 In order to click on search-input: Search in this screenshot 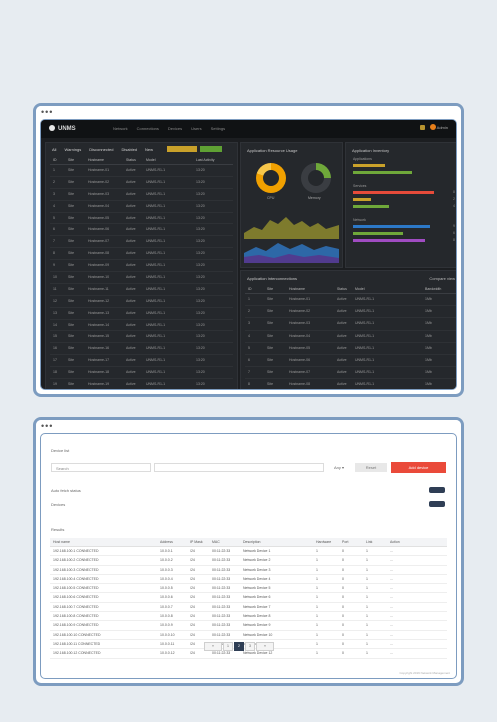, I will do `click(101, 467)`.